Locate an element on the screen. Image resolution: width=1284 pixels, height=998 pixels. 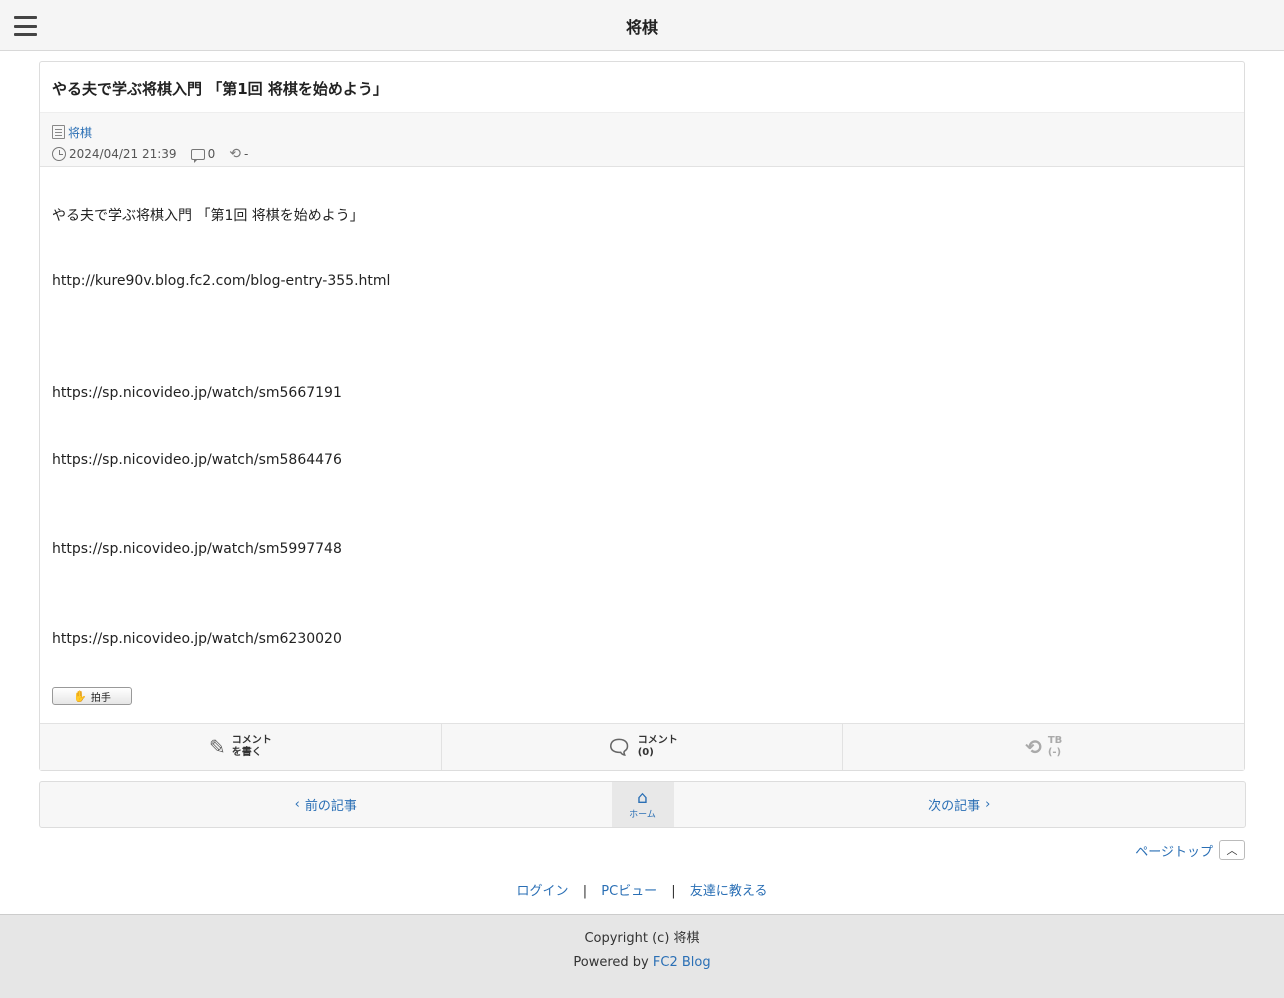
pc-view-link: PCビュー is located at coordinates (629, 891).